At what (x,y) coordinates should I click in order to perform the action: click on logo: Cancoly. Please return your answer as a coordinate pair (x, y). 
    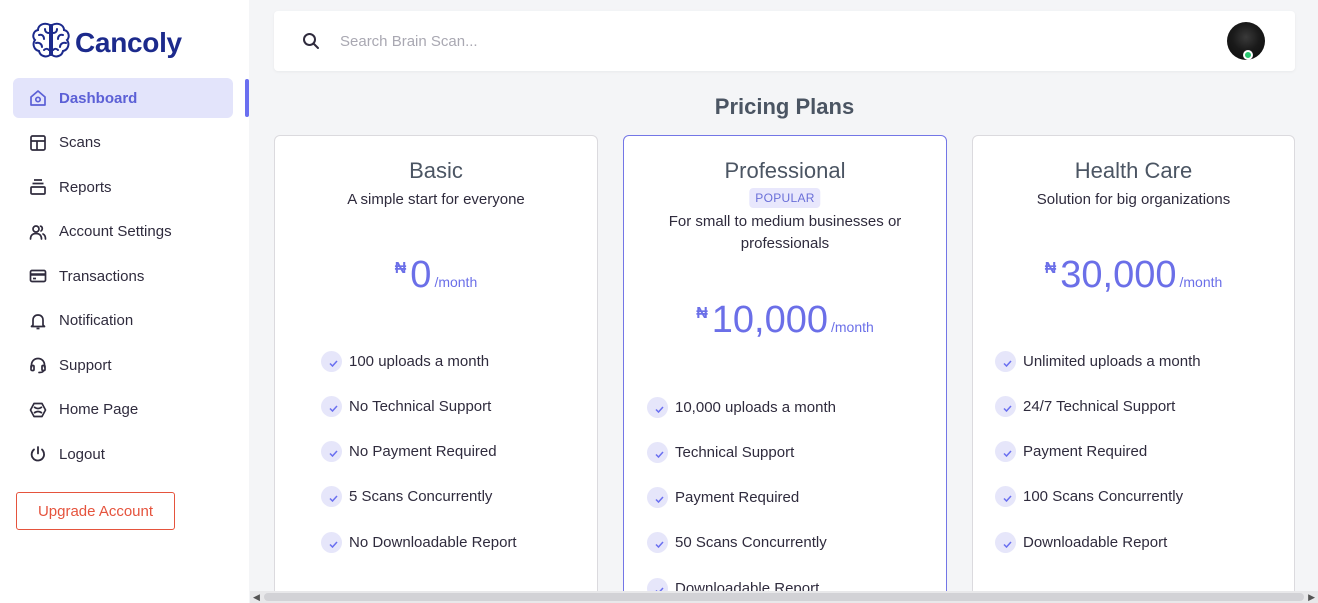
    Looking at the image, I should click on (106, 42).